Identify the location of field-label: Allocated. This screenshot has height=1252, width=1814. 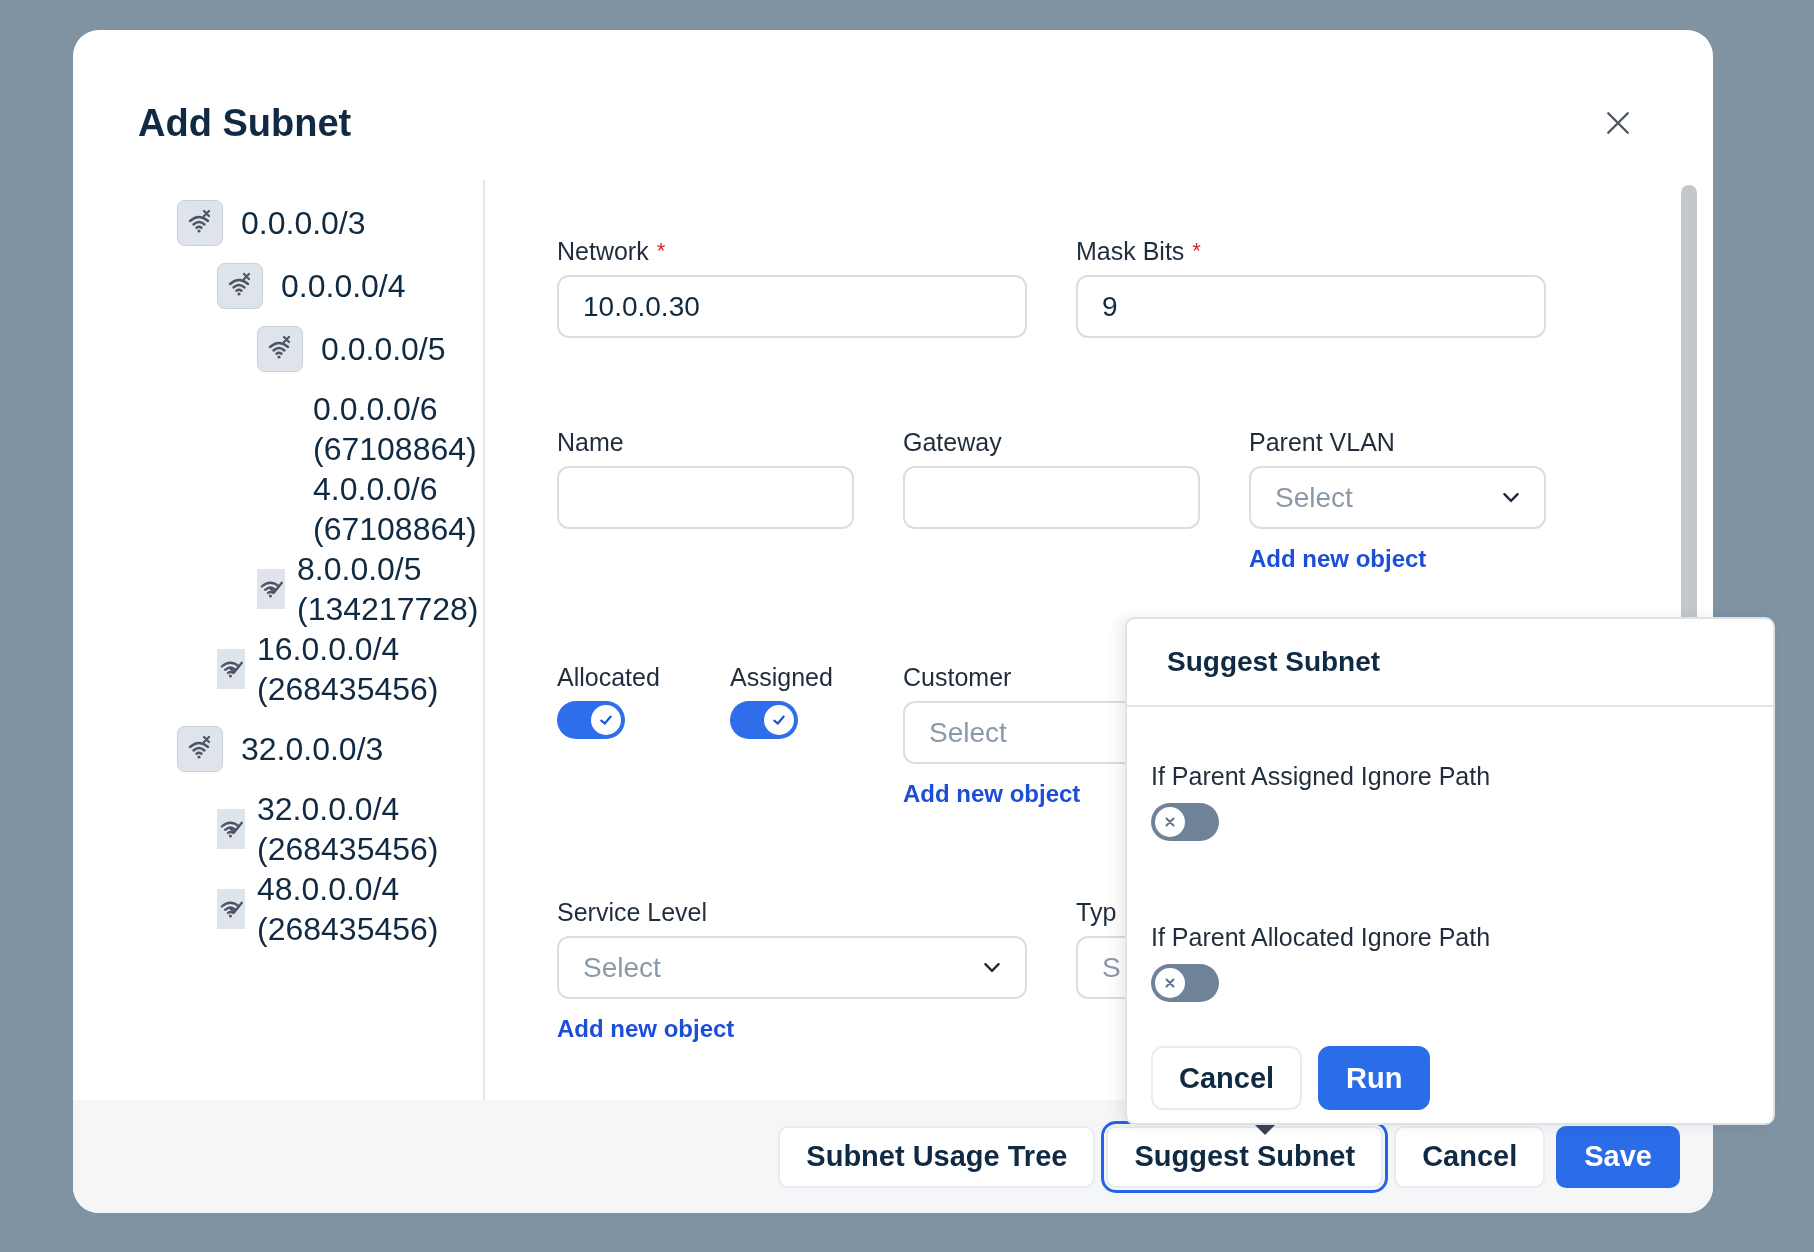
(608, 677).